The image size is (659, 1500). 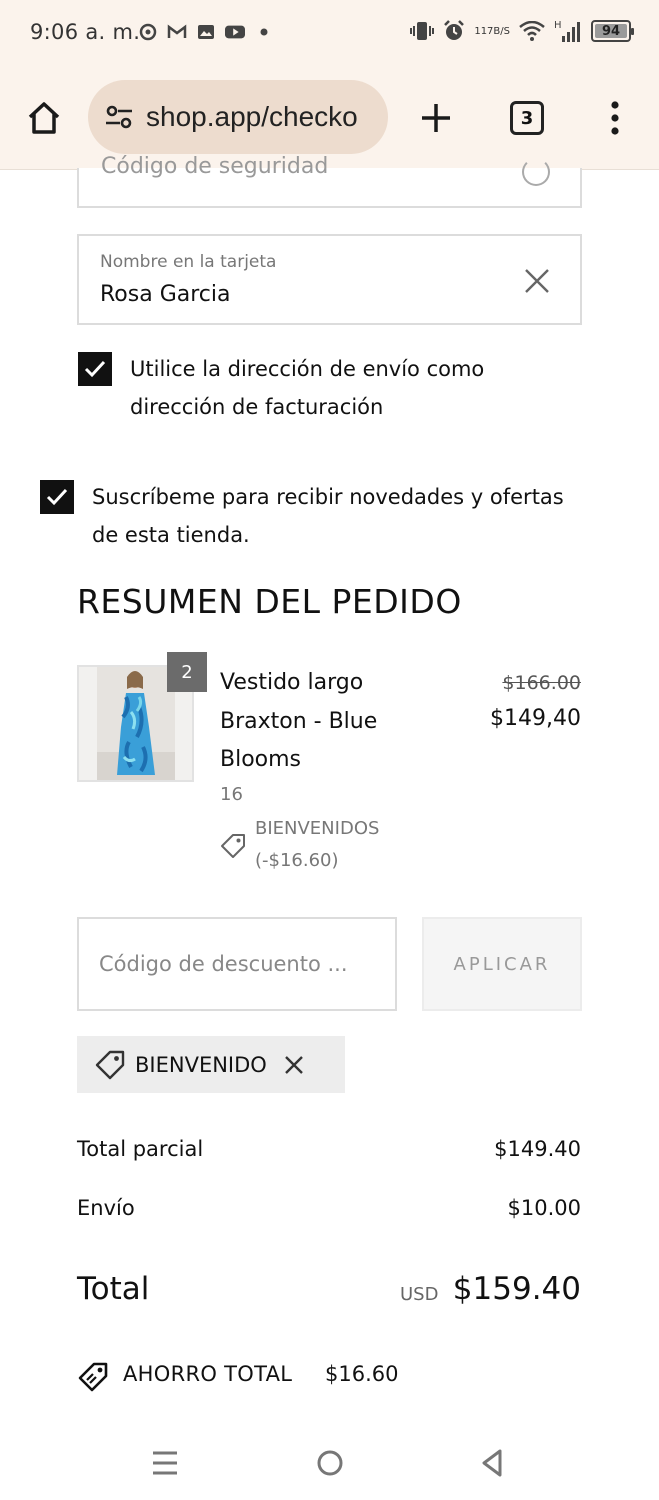 What do you see at coordinates (537, 281) in the screenshot?
I see `clear-icon` at bounding box center [537, 281].